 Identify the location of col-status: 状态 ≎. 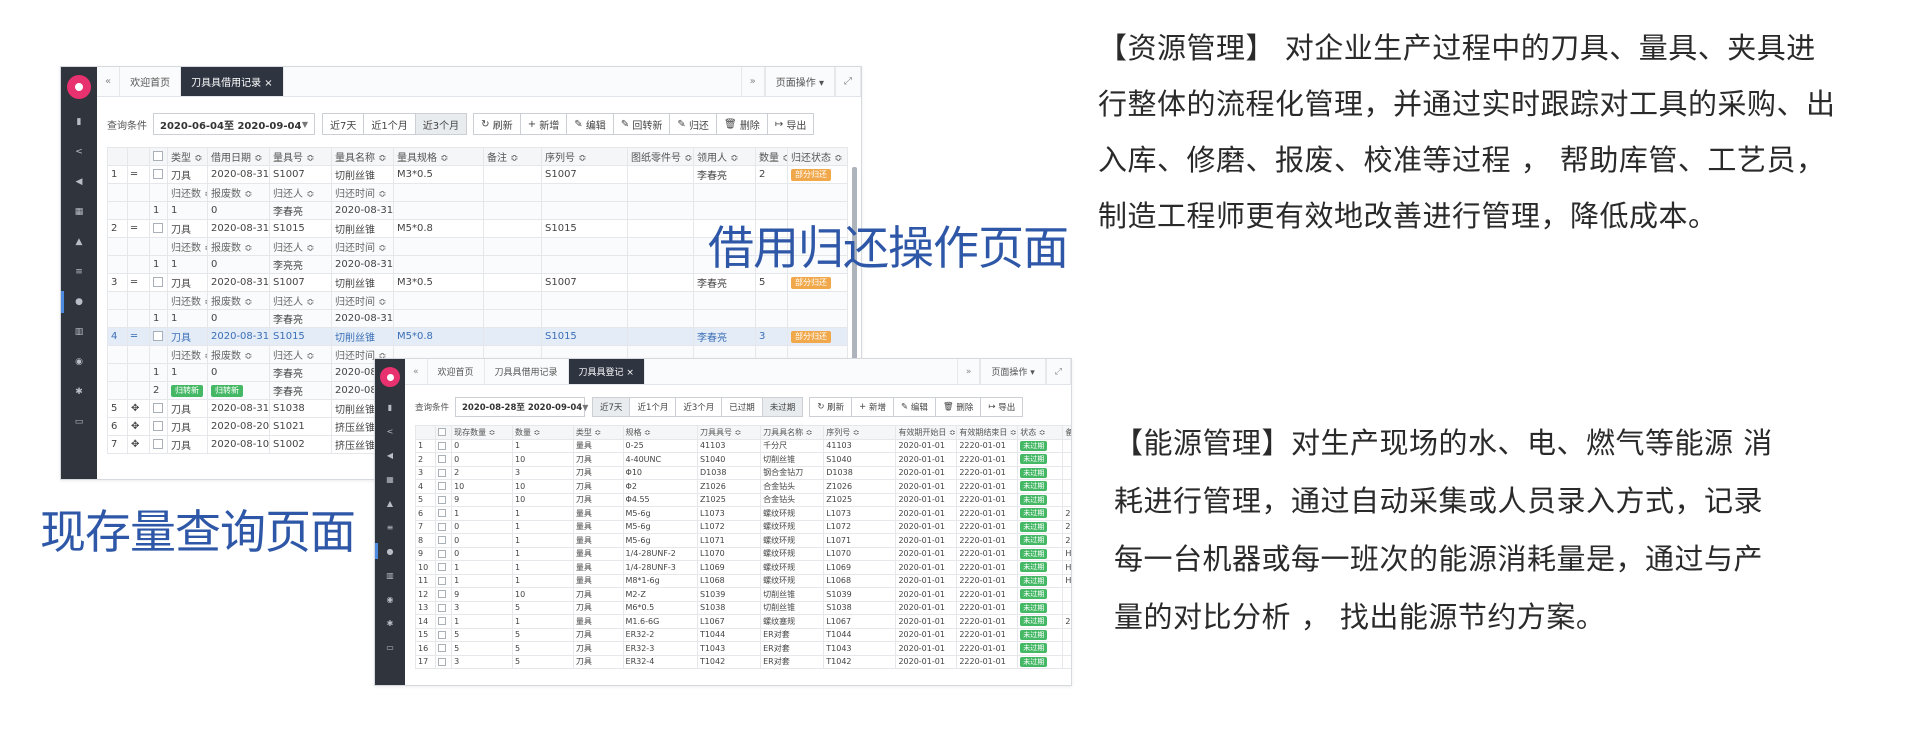
(1040, 432).